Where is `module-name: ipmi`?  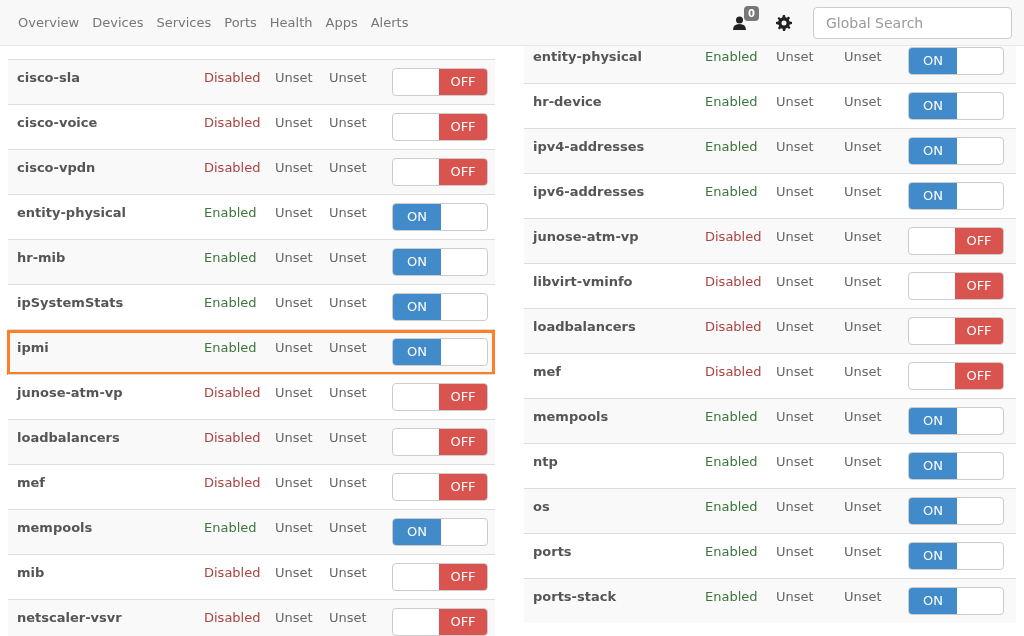 module-name: ipmi is located at coordinates (33, 348).